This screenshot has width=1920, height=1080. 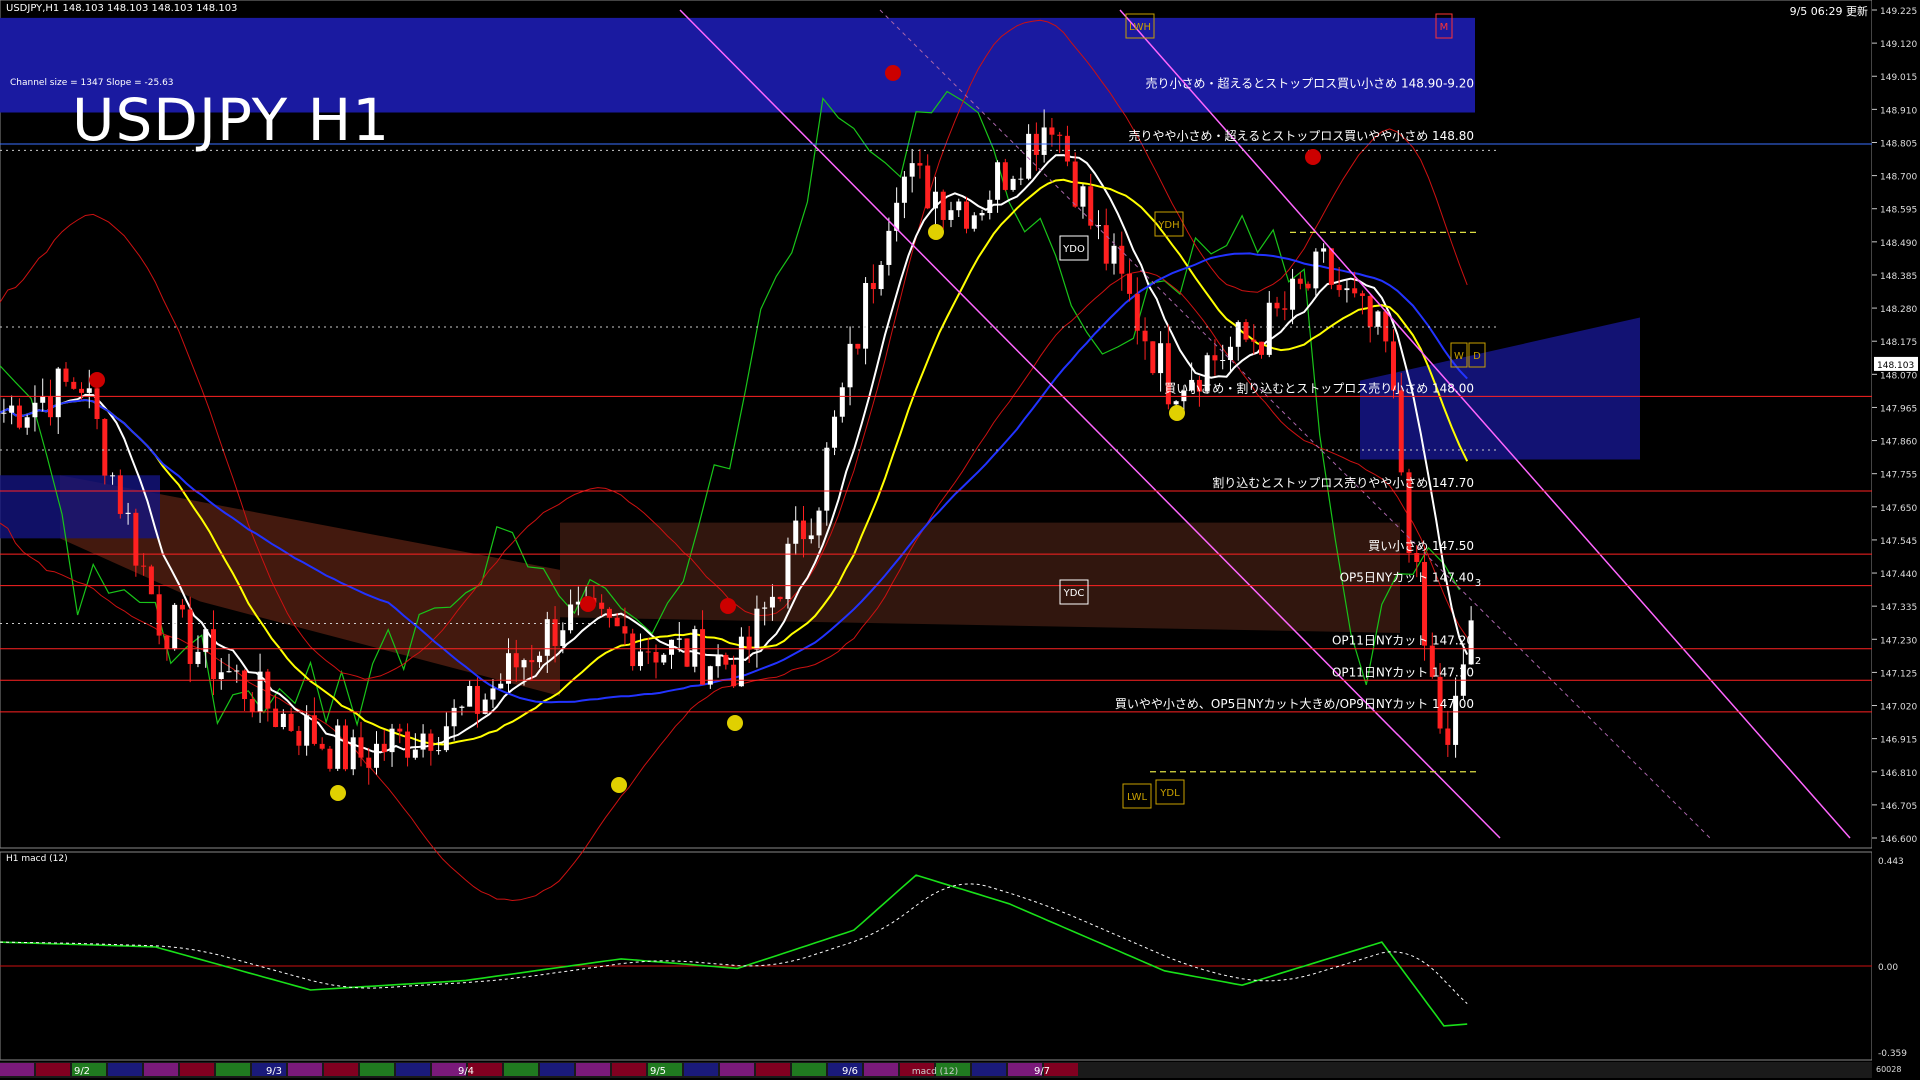 What do you see at coordinates (1898, 376) in the screenshot?
I see `price-tick-label: 148.070` at bounding box center [1898, 376].